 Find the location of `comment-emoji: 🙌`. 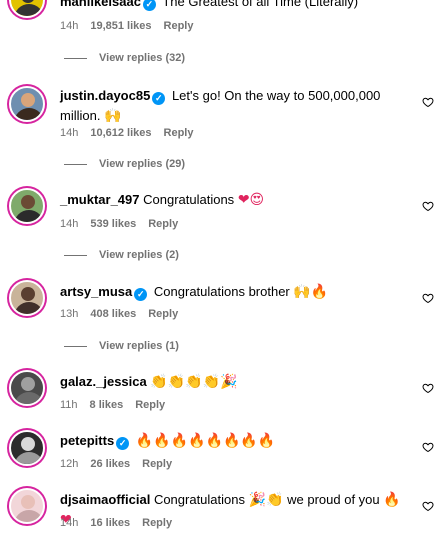

comment-emoji: 🙌 is located at coordinates (113, 116).